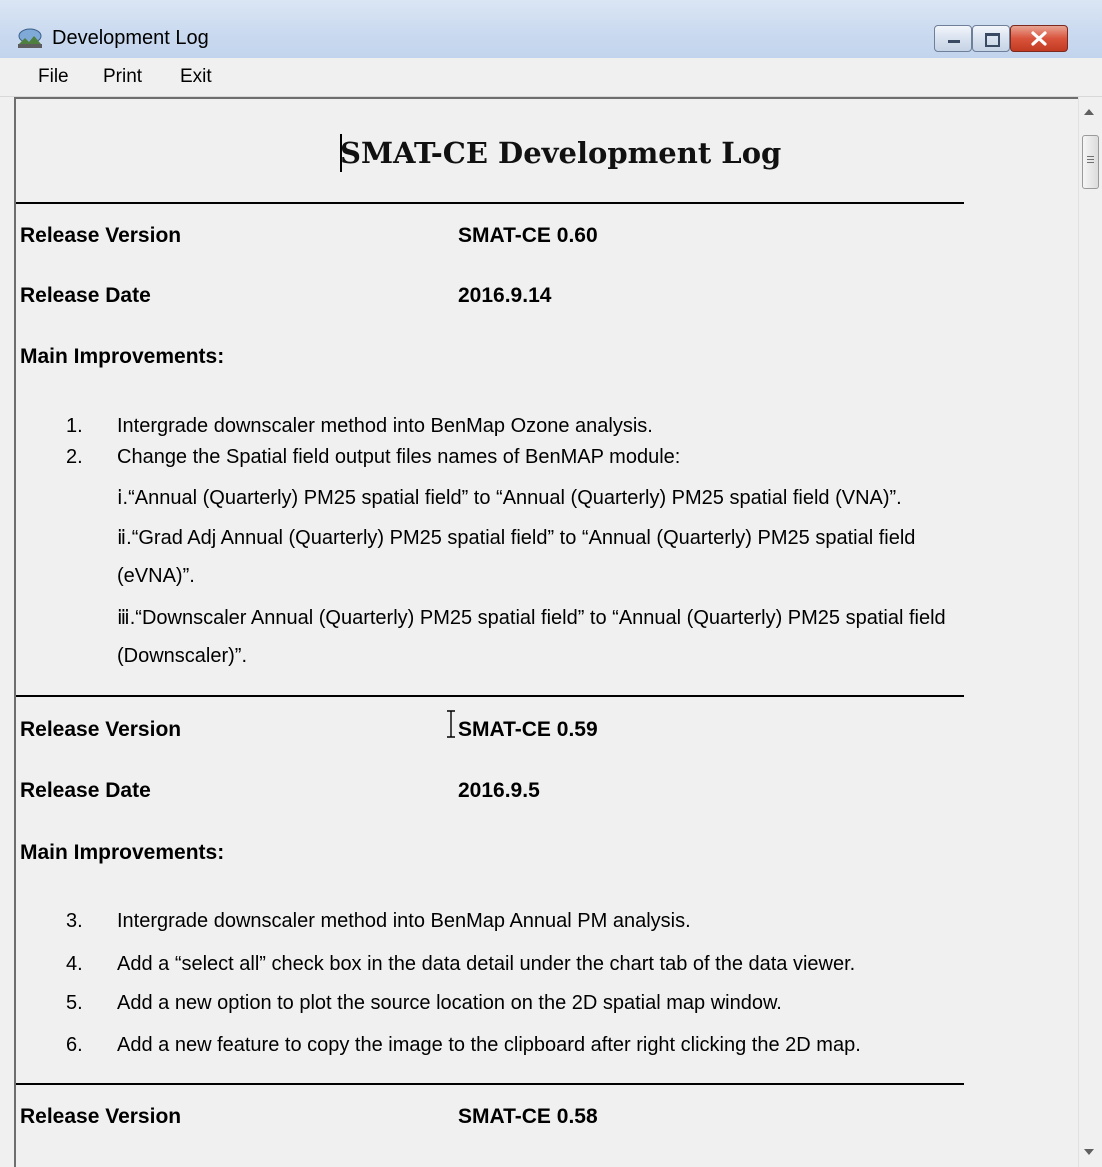 The height and width of the screenshot is (1167, 1102). Describe the element at coordinates (528, 235) in the screenshot. I see `release-version-value: SMAT-CE 0.60` at that location.